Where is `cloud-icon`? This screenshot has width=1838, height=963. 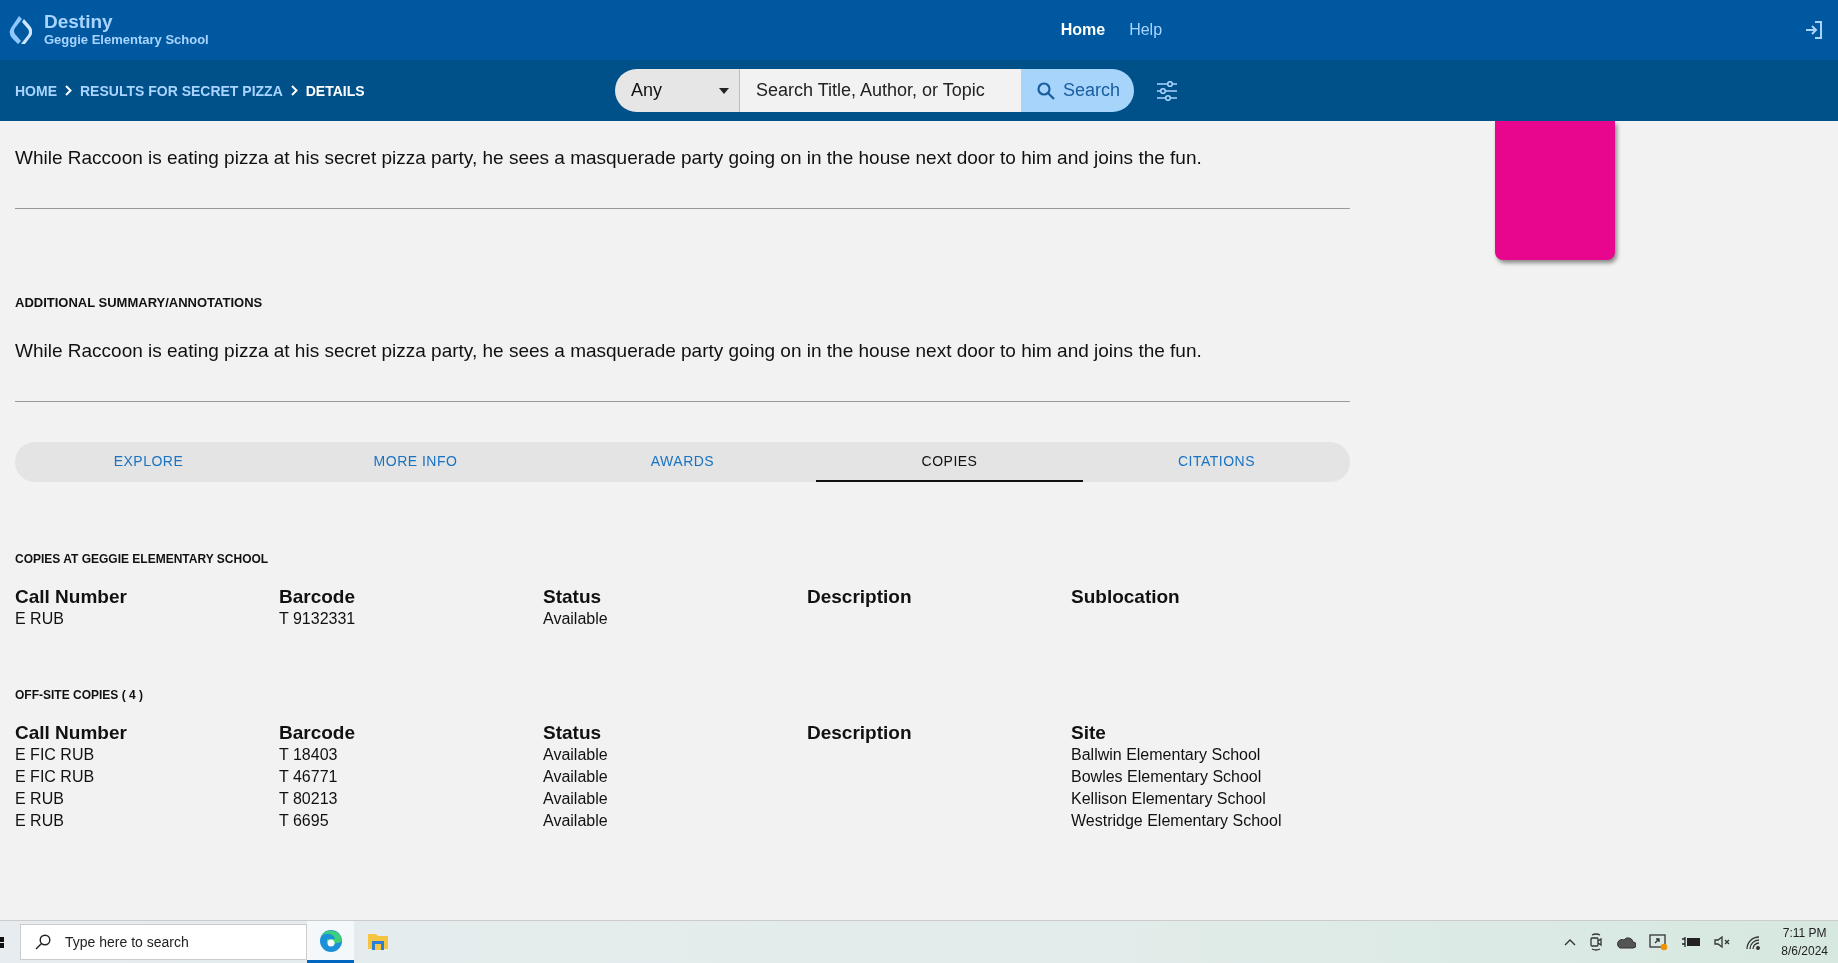 cloud-icon is located at coordinates (1626, 942).